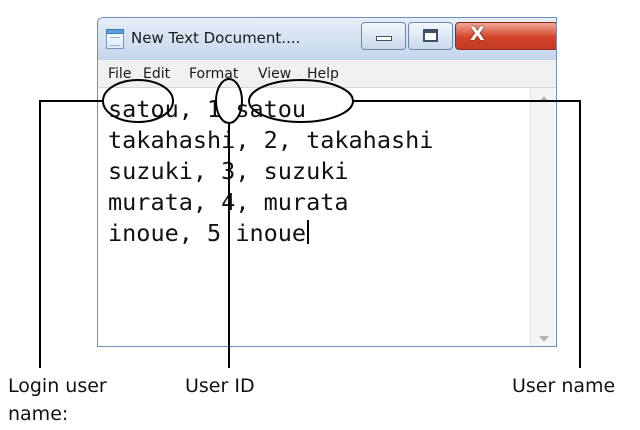  What do you see at coordinates (57, 386) in the screenshot?
I see `login-user-name-label: Login user` at bounding box center [57, 386].